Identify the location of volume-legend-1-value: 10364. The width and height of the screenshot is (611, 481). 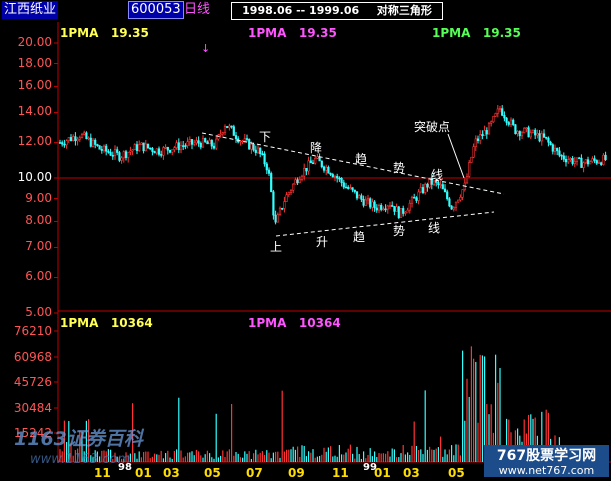
(131, 323).